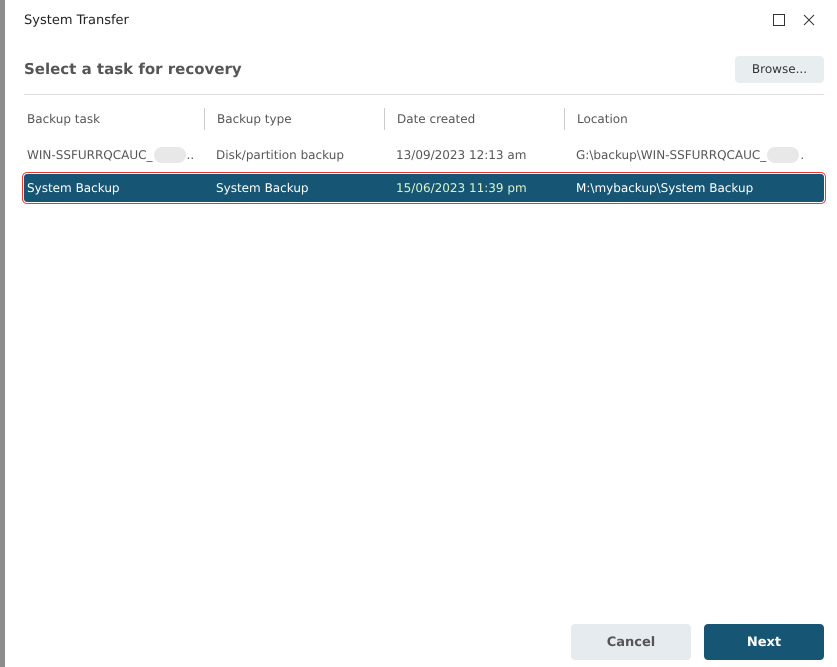  What do you see at coordinates (294, 119) in the screenshot?
I see `column-header: Backup type` at bounding box center [294, 119].